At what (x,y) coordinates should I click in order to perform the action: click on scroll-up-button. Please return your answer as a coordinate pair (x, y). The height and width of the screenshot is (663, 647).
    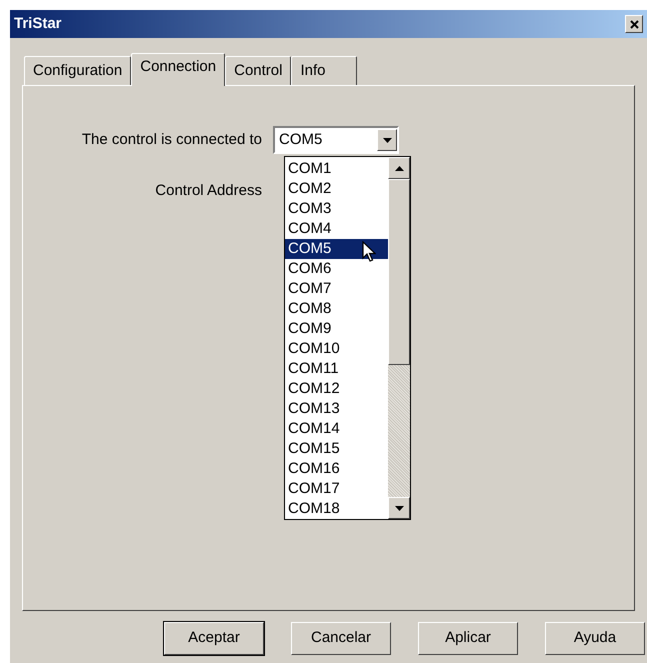
    Looking at the image, I should click on (399, 168).